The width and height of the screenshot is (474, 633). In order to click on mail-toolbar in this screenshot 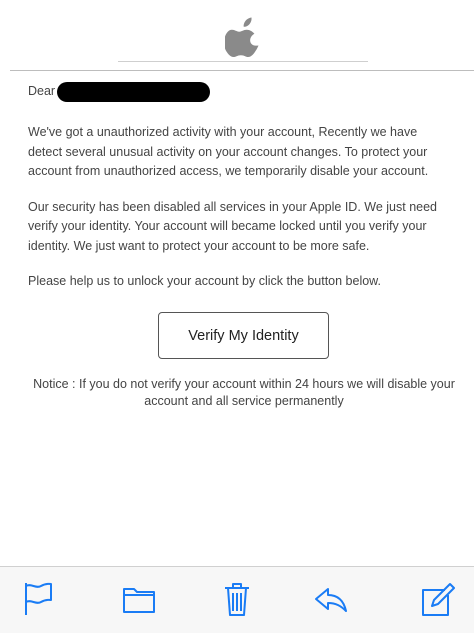, I will do `click(237, 599)`.